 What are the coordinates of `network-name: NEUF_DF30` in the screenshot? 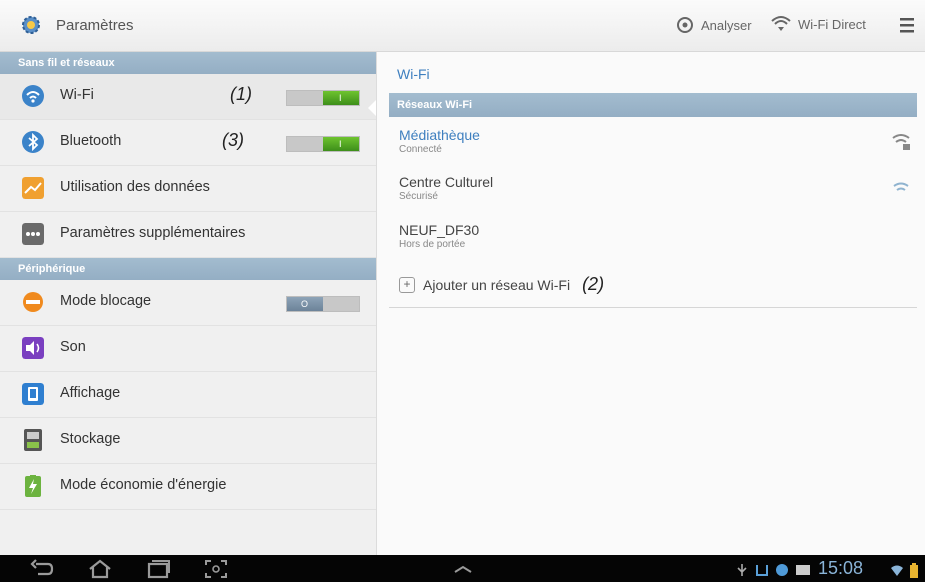 It's located at (439, 230).